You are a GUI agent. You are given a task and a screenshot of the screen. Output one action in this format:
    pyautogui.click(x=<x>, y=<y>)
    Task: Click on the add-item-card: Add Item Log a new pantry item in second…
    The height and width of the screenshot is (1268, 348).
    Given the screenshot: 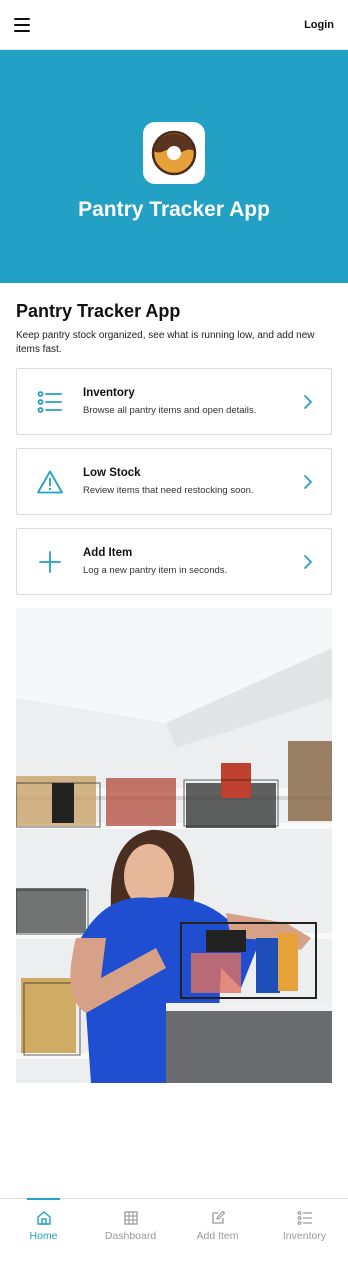 What is the action you would take?
    pyautogui.click(x=174, y=561)
    